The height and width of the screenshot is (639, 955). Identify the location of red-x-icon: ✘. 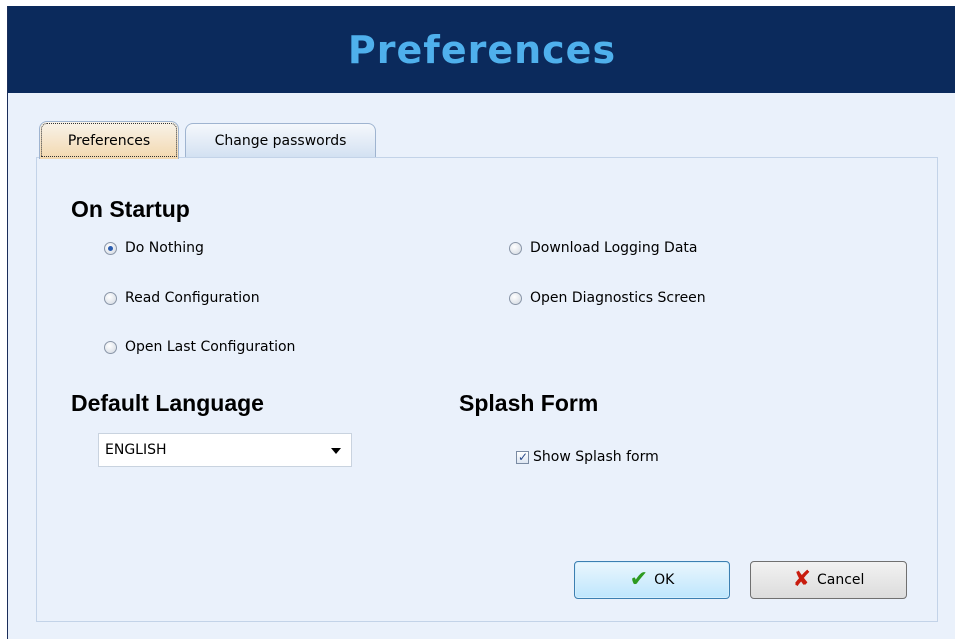
(801, 579).